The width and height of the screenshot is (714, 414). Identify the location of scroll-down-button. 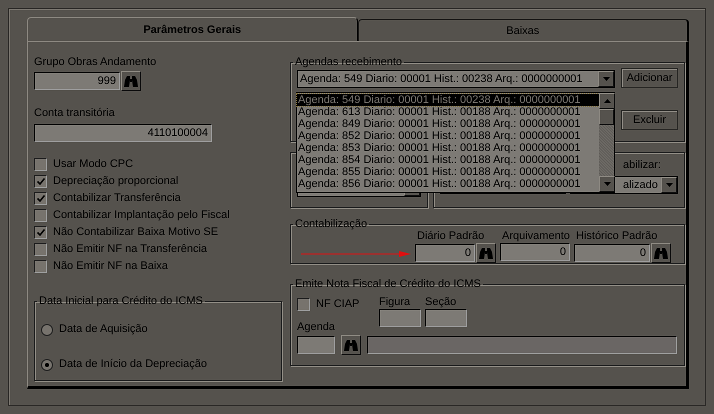
(607, 184).